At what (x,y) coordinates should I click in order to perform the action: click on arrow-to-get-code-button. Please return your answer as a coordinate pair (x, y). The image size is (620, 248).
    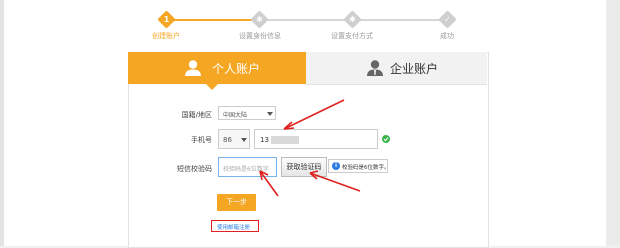
    Looking at the image, I should click on (335, 181).